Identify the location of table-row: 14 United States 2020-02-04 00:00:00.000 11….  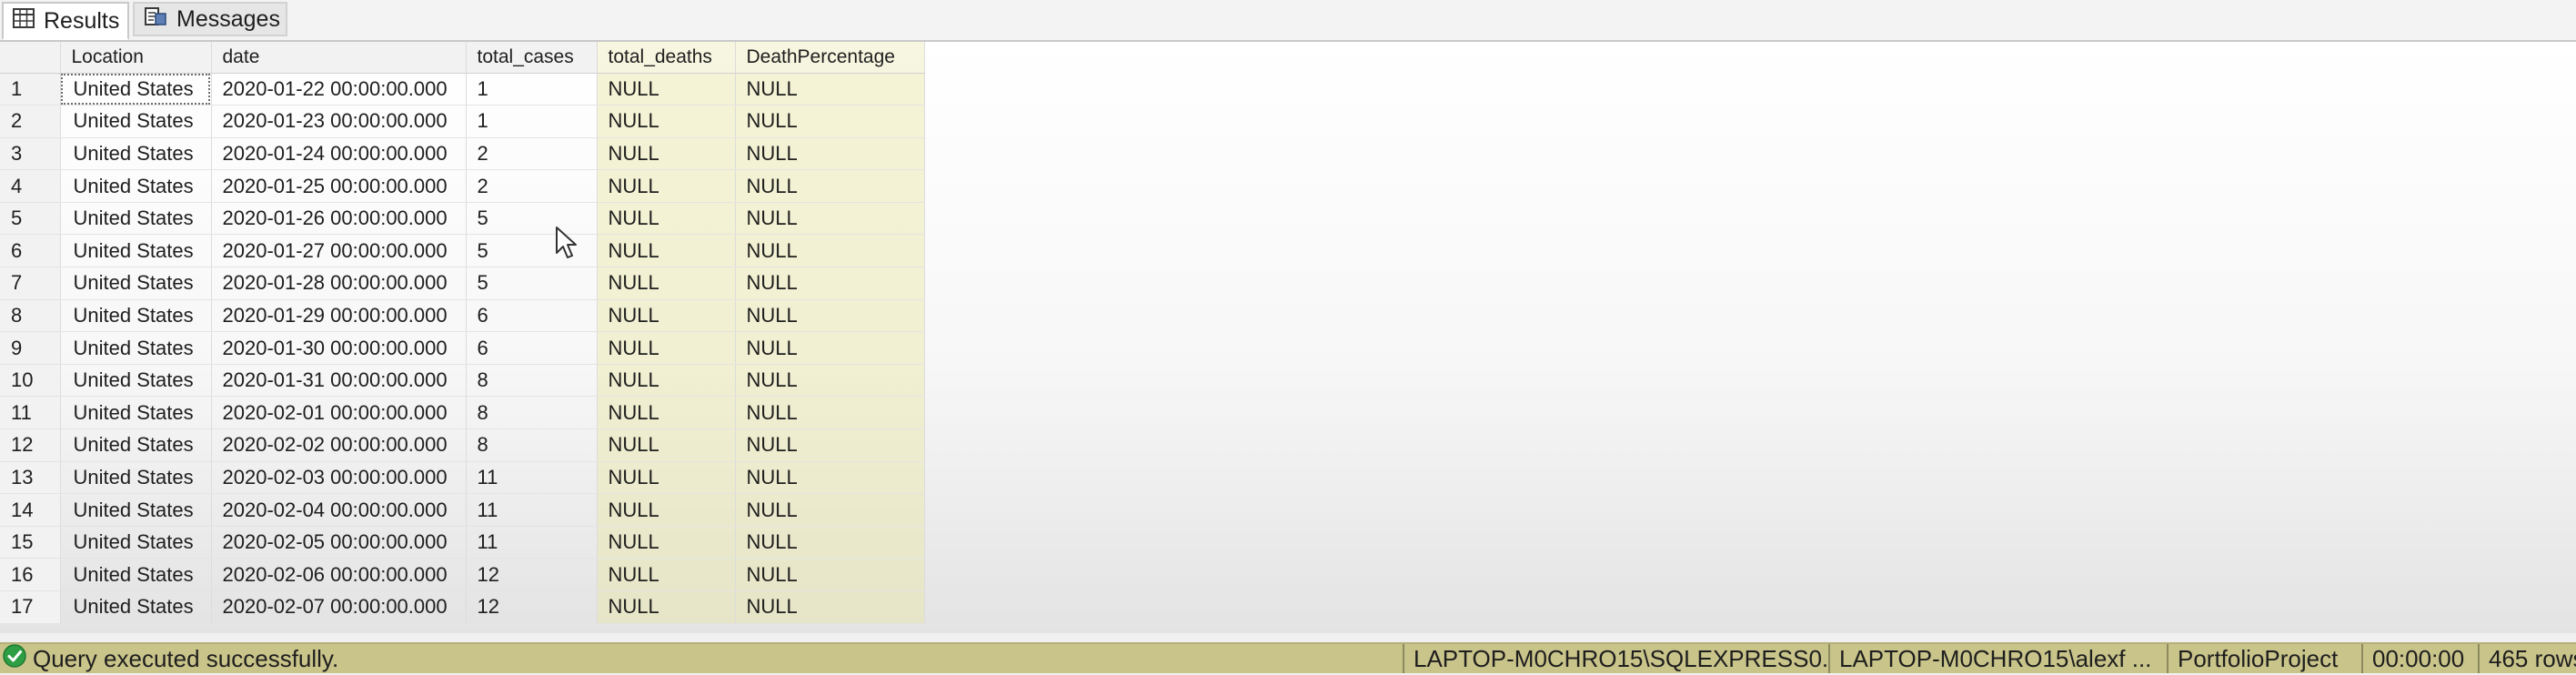
(462, 510).